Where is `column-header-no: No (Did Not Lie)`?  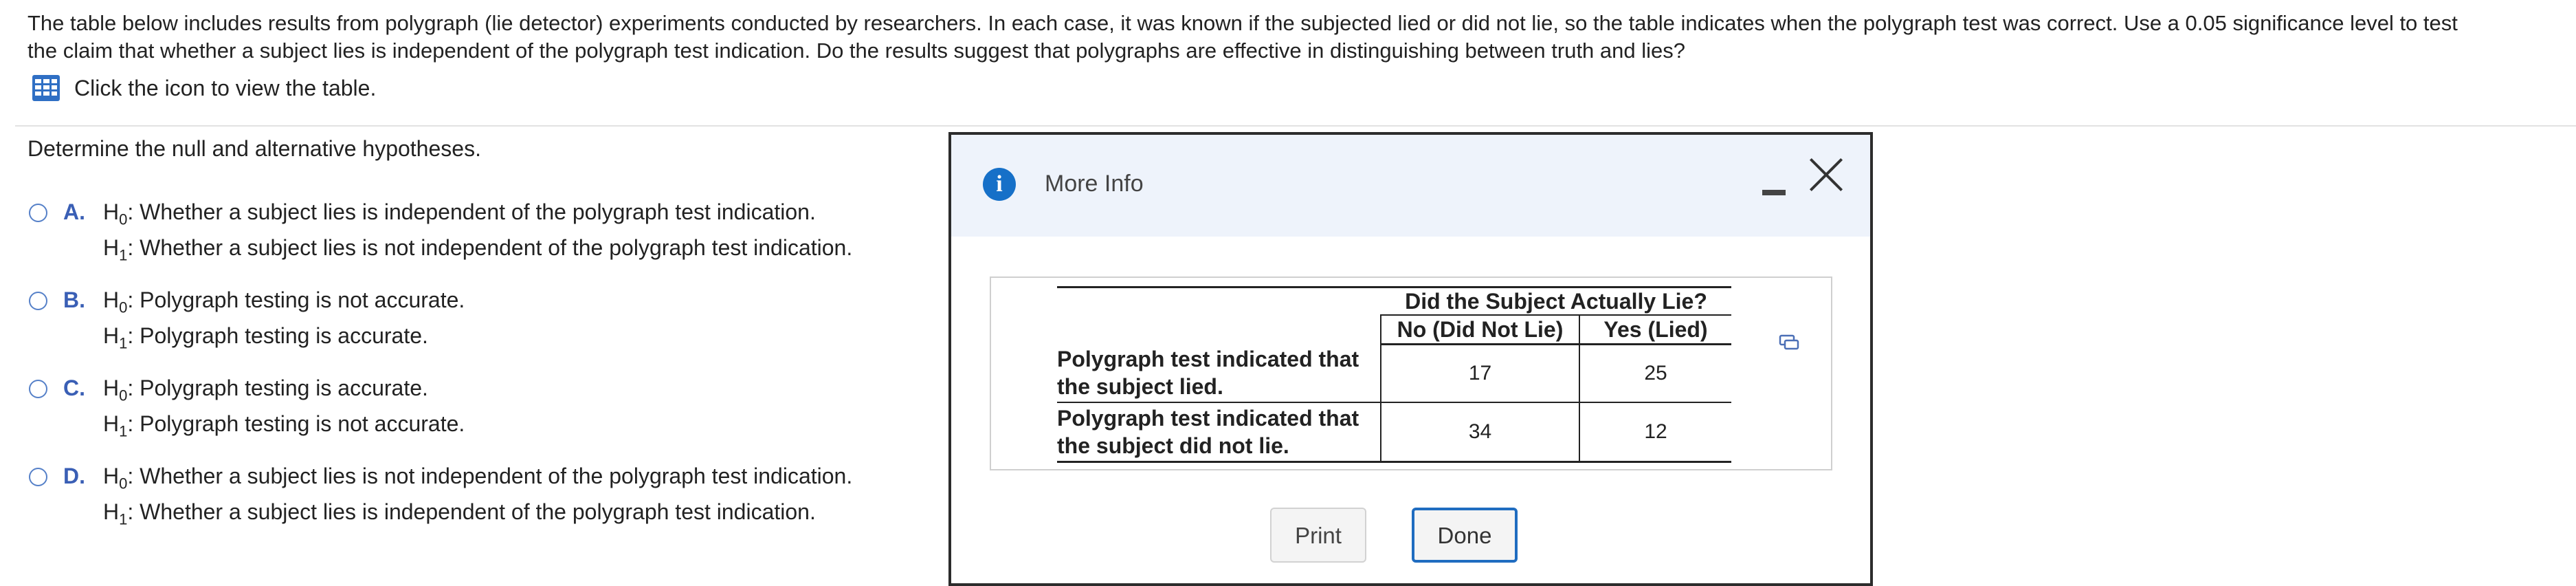
column-header-no: No (Did Not Lie) is located at coordinates (1480, 330).